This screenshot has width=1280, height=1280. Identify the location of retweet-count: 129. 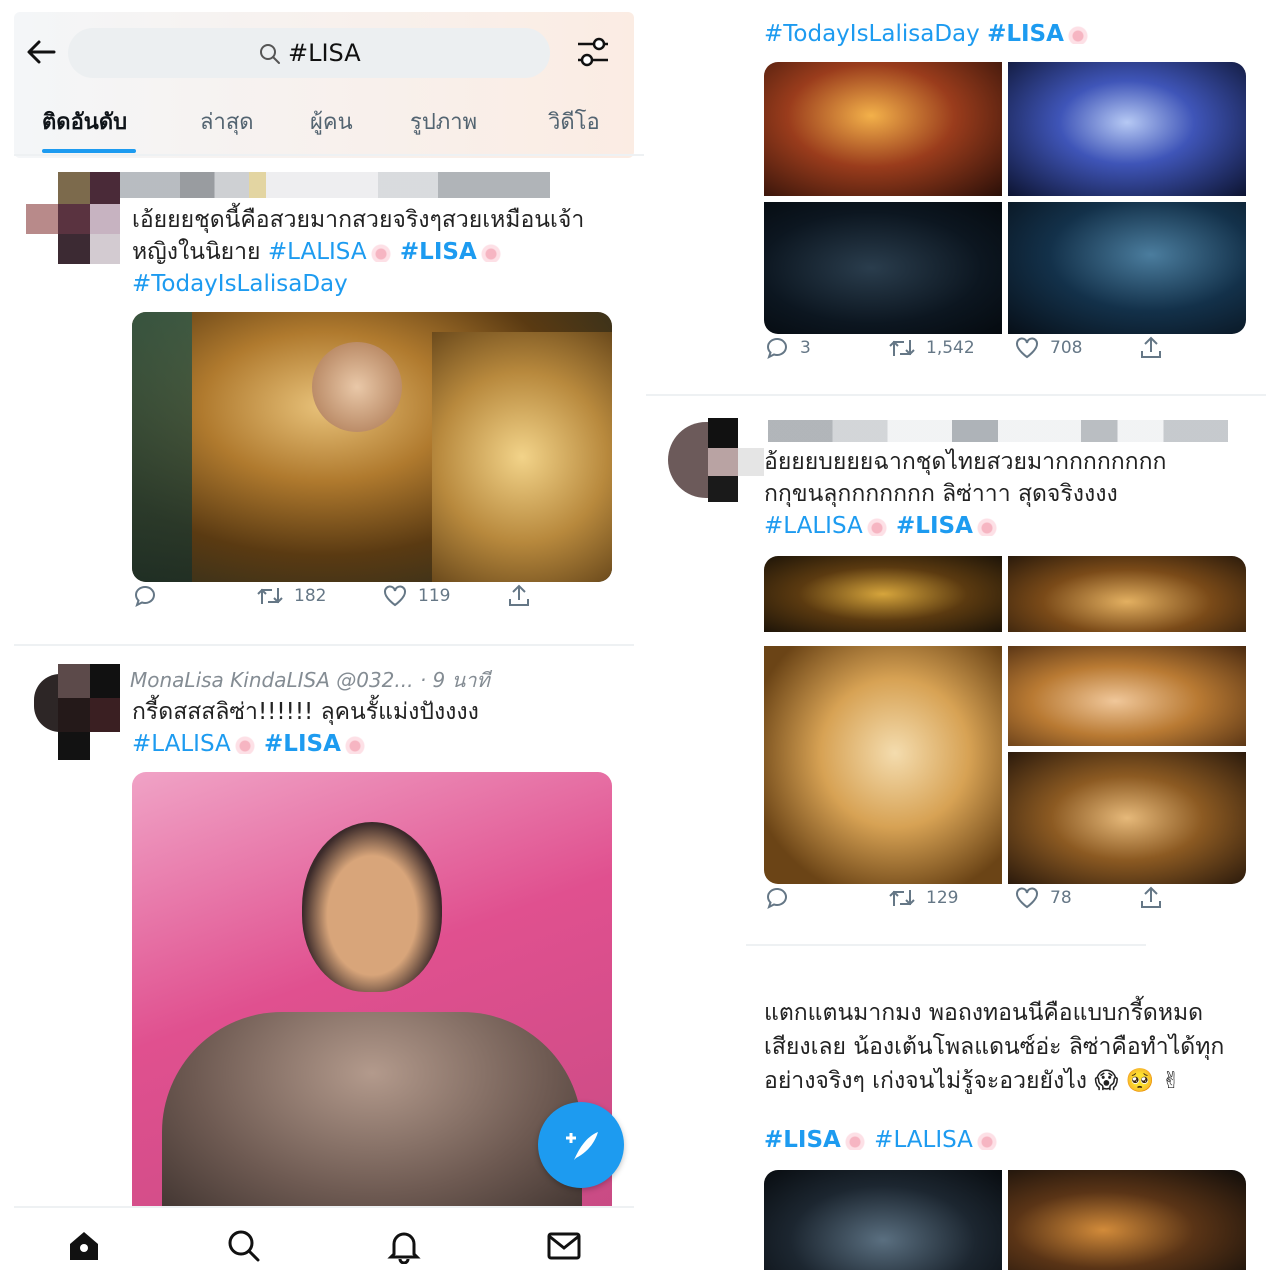
(942, 898).